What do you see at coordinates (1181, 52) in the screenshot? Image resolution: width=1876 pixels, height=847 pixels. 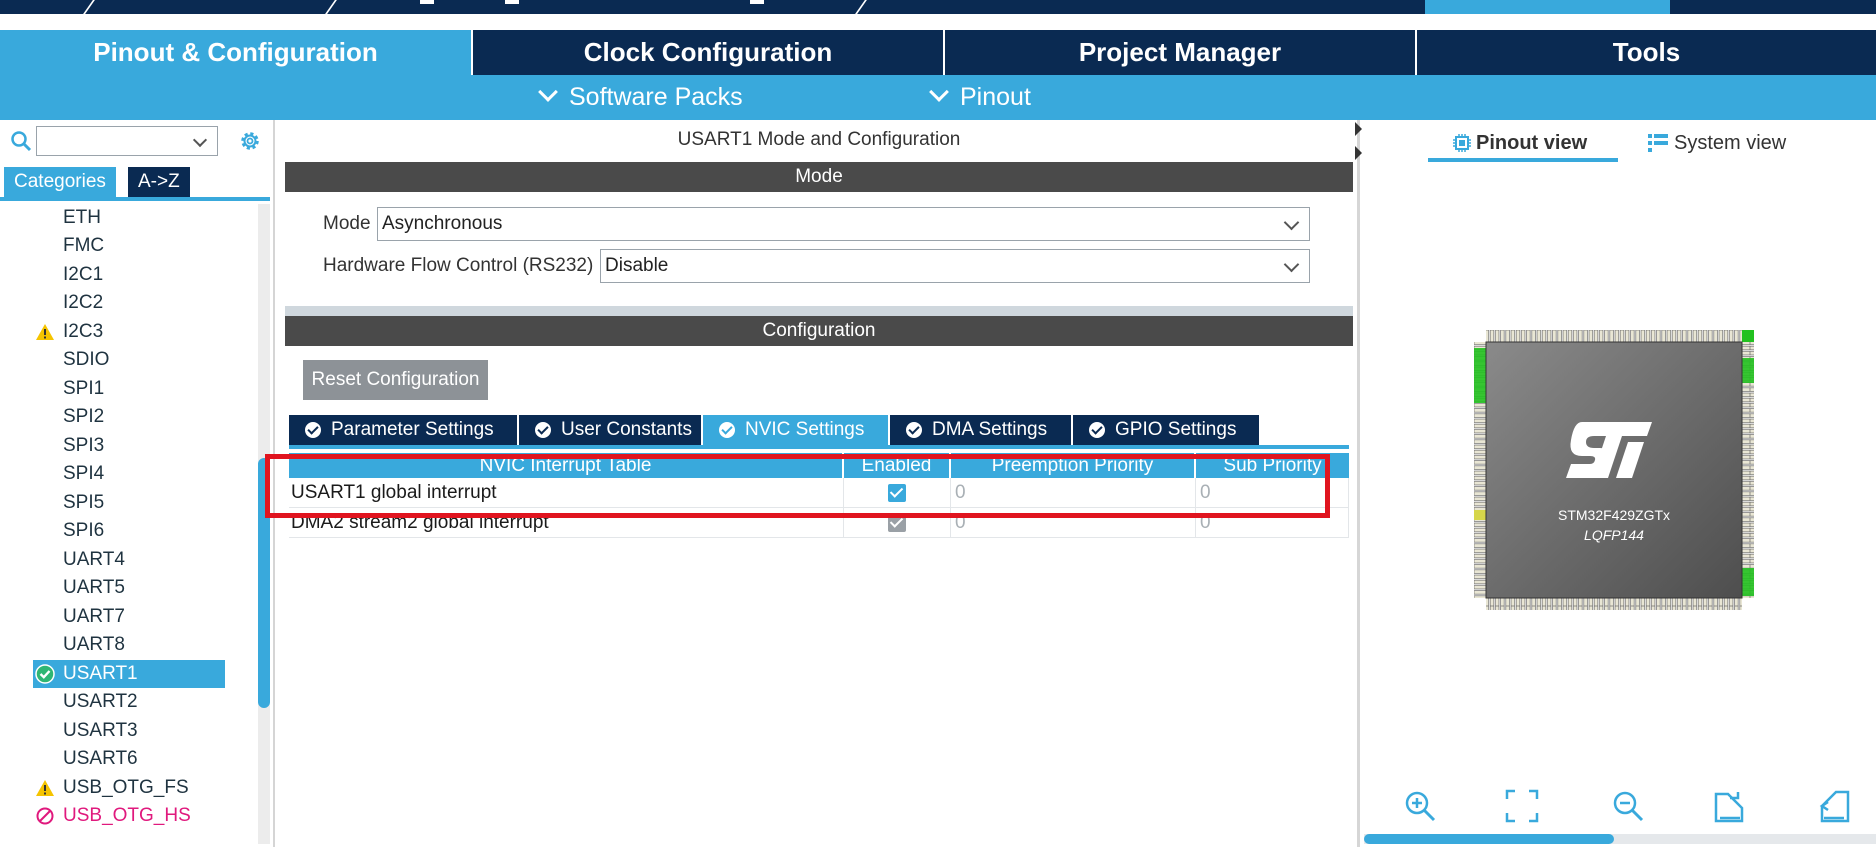 I see `tab-project-manager: Project Manager` at bounding box center [1181, 52].